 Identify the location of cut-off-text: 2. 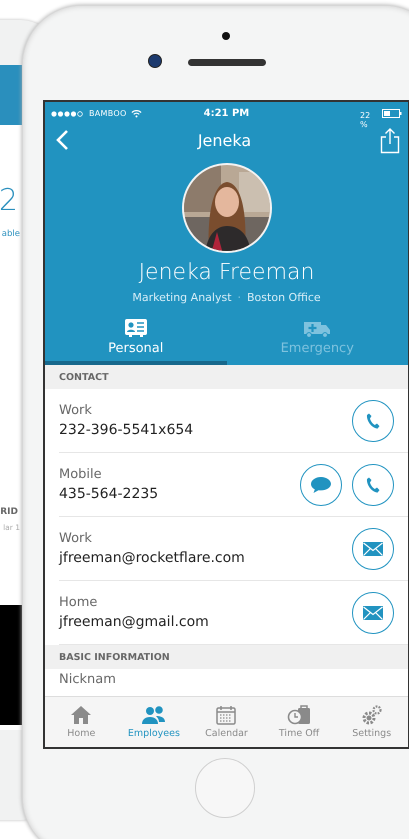
(9, 200).